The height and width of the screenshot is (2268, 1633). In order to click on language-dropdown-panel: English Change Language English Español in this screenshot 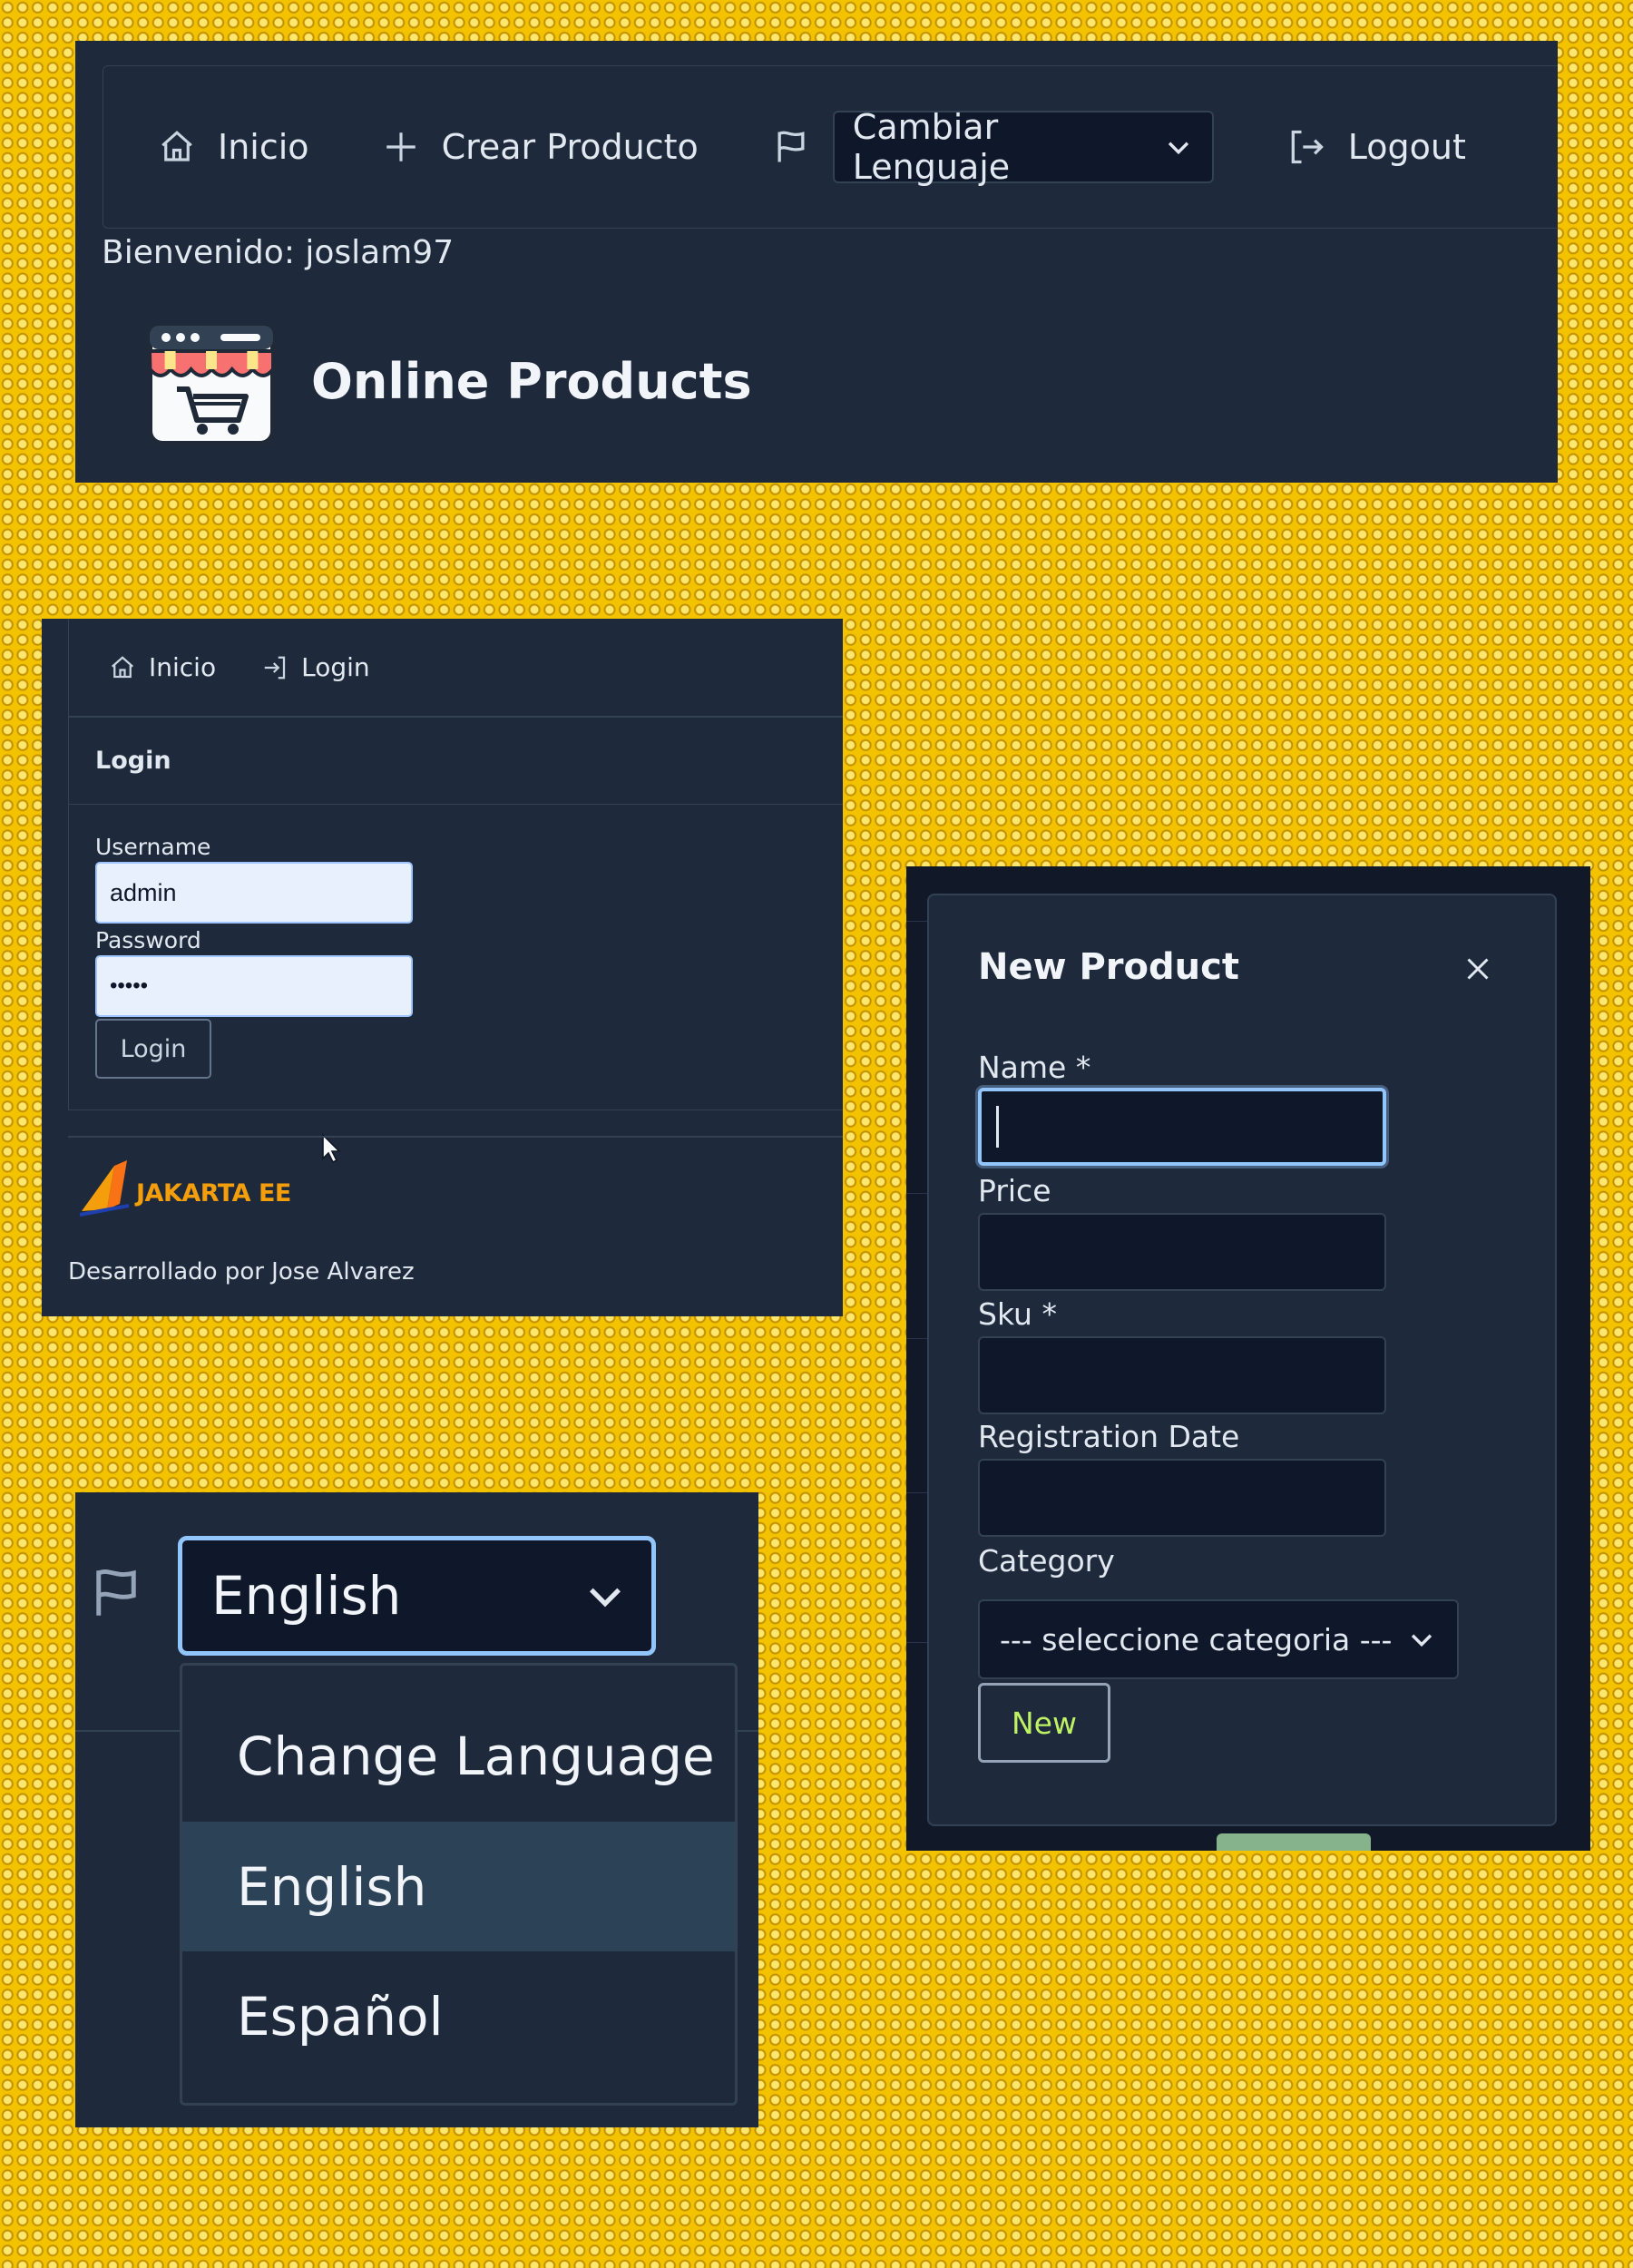, I will do `click(416, 1809)`.